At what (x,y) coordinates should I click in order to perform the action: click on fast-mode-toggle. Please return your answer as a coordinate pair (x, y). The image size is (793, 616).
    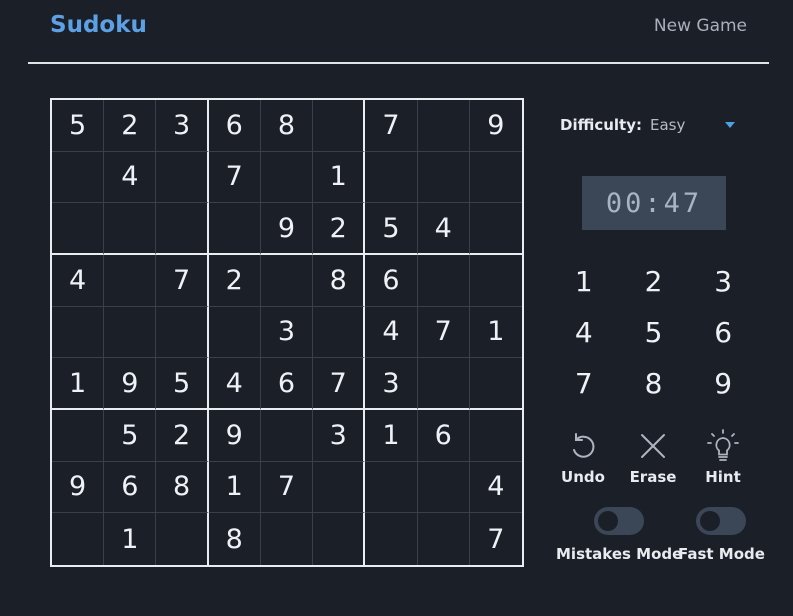
    Looking at the image, I should click on (721, 521).